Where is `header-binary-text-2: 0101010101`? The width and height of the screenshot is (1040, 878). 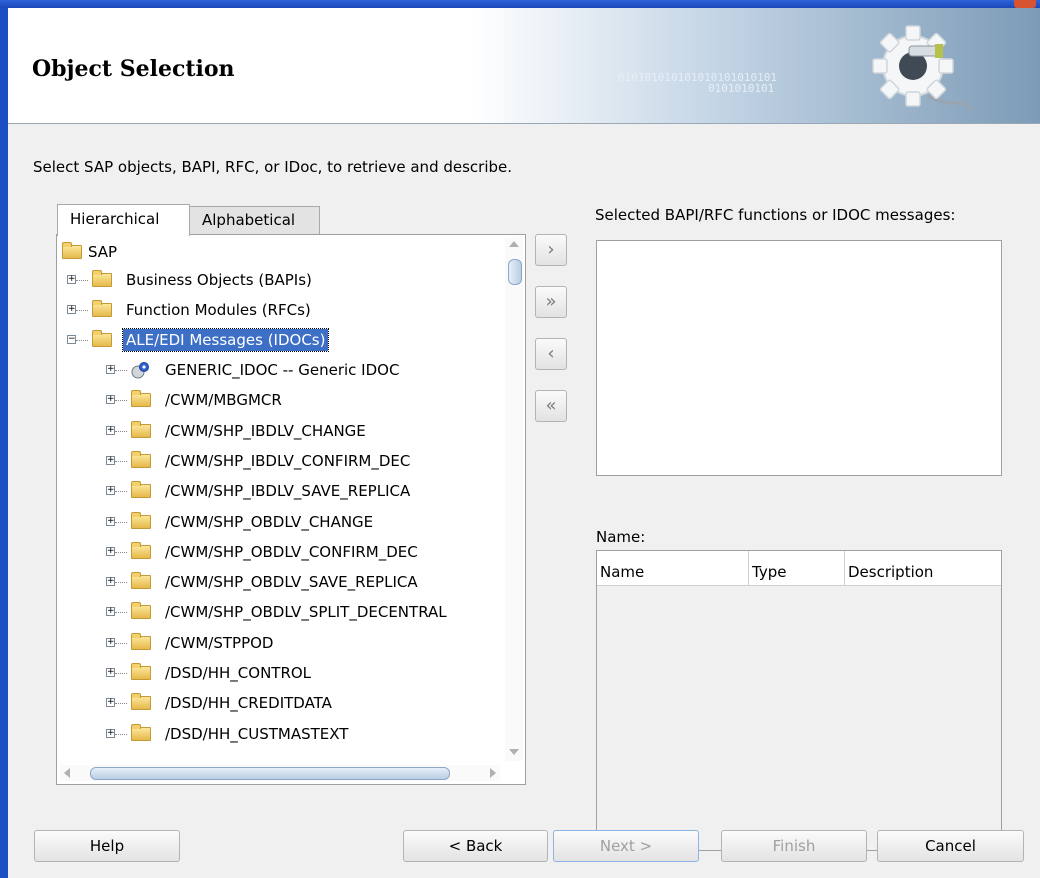
header-binary-text-2: 0101010101 is located at coordinates (741, 88).